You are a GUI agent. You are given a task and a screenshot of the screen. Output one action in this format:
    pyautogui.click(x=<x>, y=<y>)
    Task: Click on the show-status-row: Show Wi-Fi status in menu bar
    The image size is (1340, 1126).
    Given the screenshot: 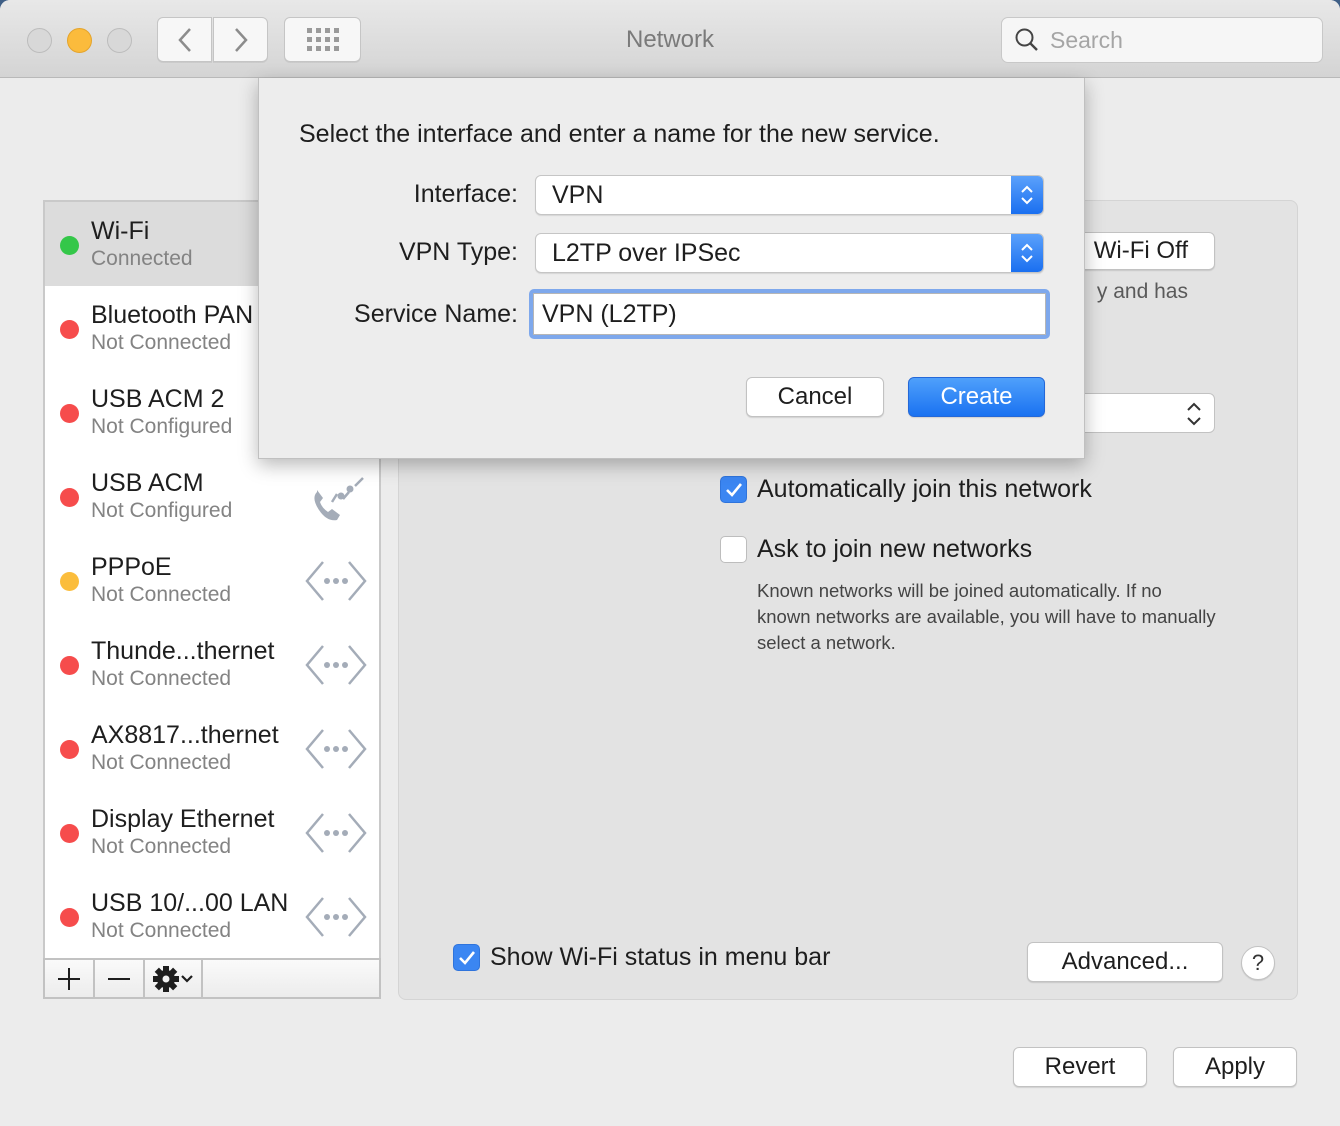 What is the action you would take?
    pyautogui.click(x=641, y=957)
    